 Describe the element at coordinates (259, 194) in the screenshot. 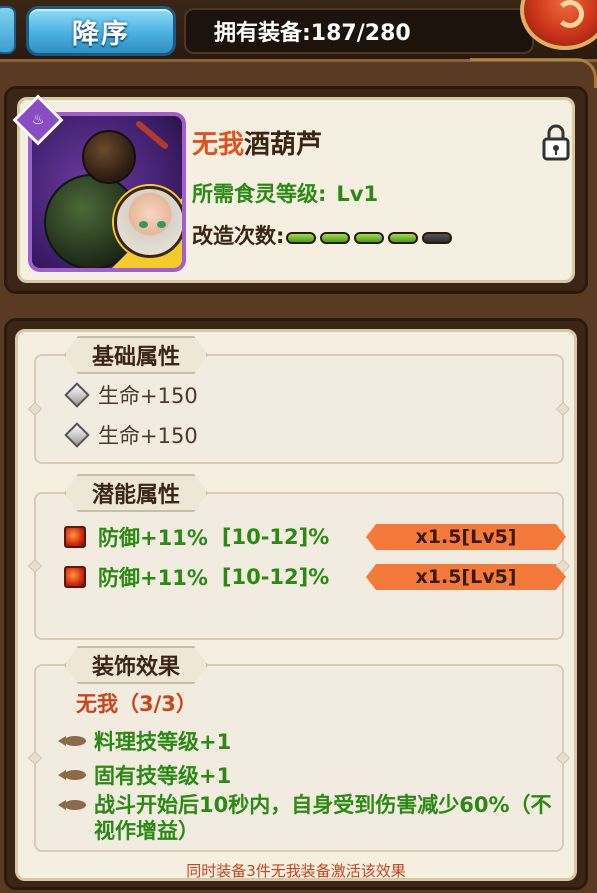

I see `required-level-label: 所需食灵等级:` at that location.